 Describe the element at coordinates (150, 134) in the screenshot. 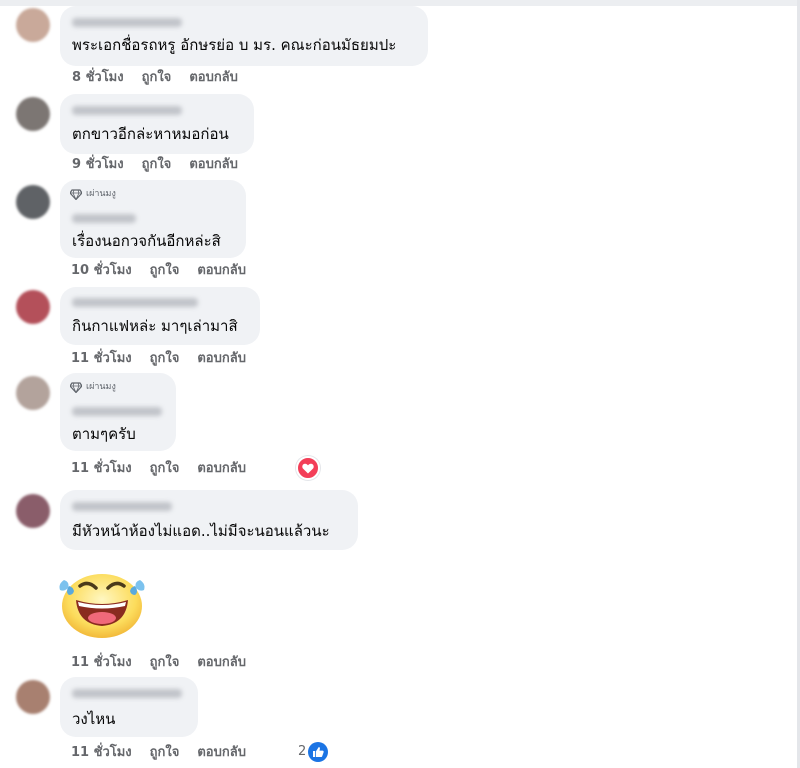

I see `comment-text: ตกขาวอีกล่ะหาหมอก่อน` at that location.